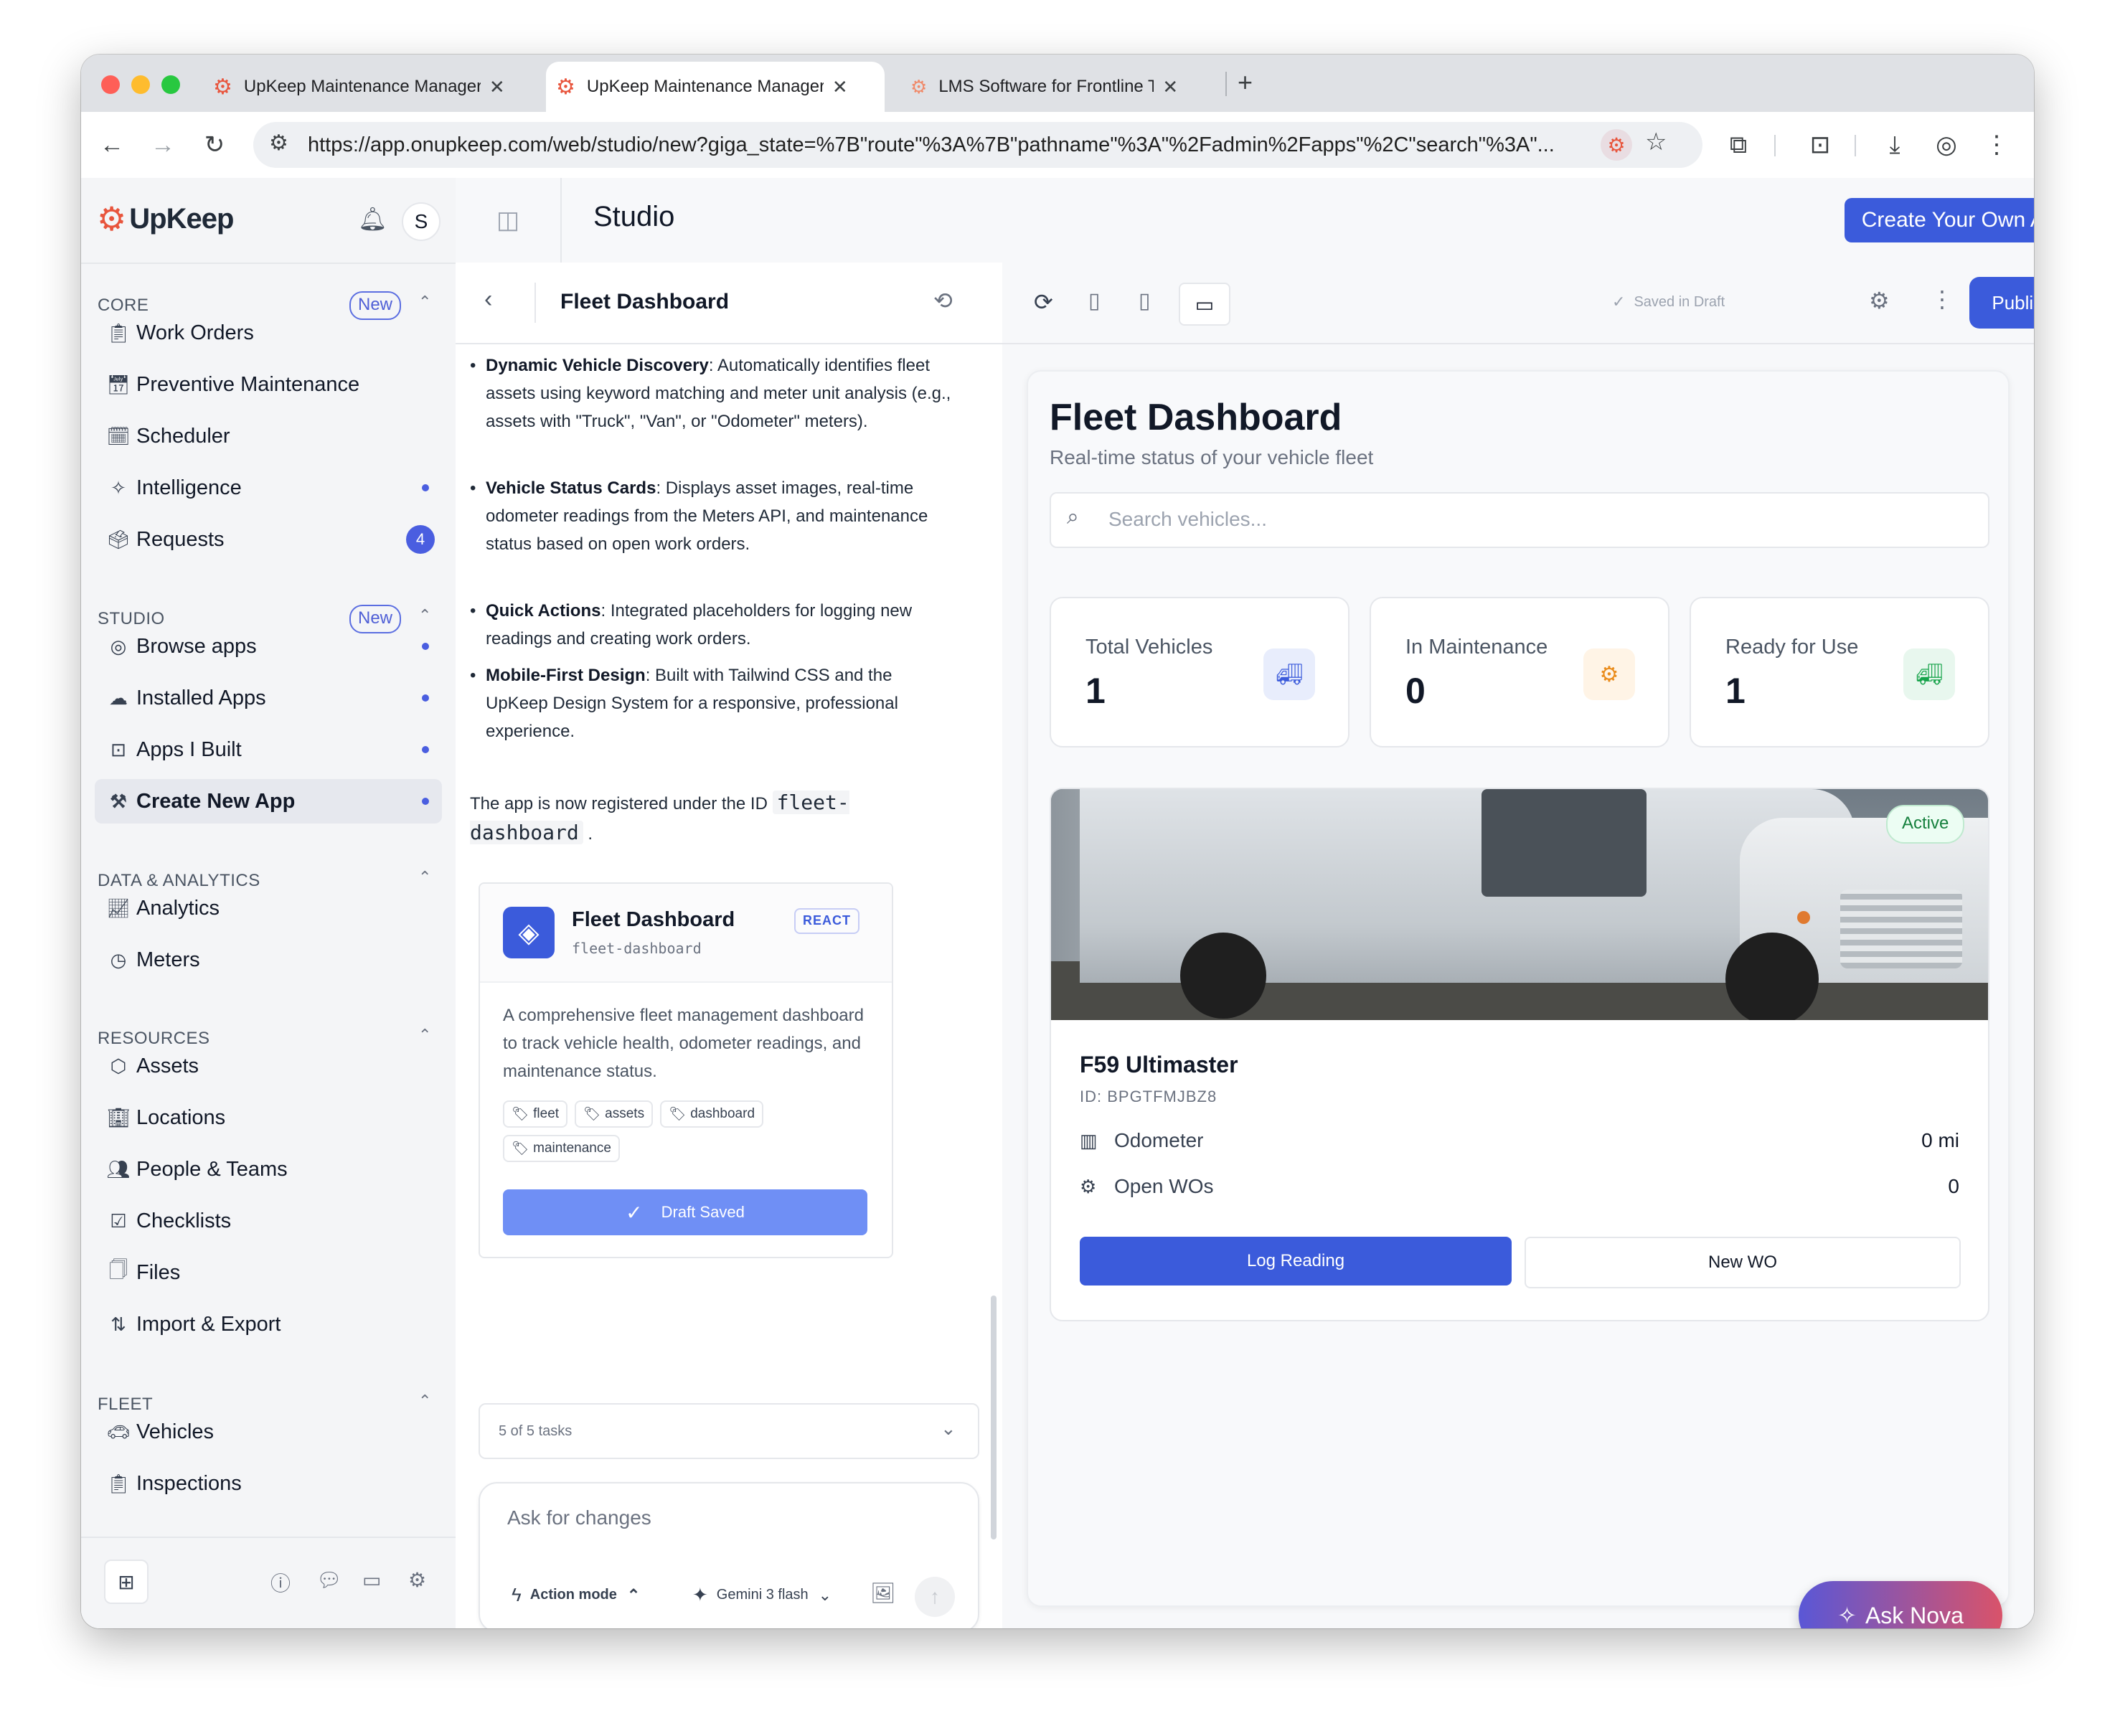  Describe the element at coordinates (592, 1114) in the screenshot. I see `tag-icon: 🏷︎` at that location.